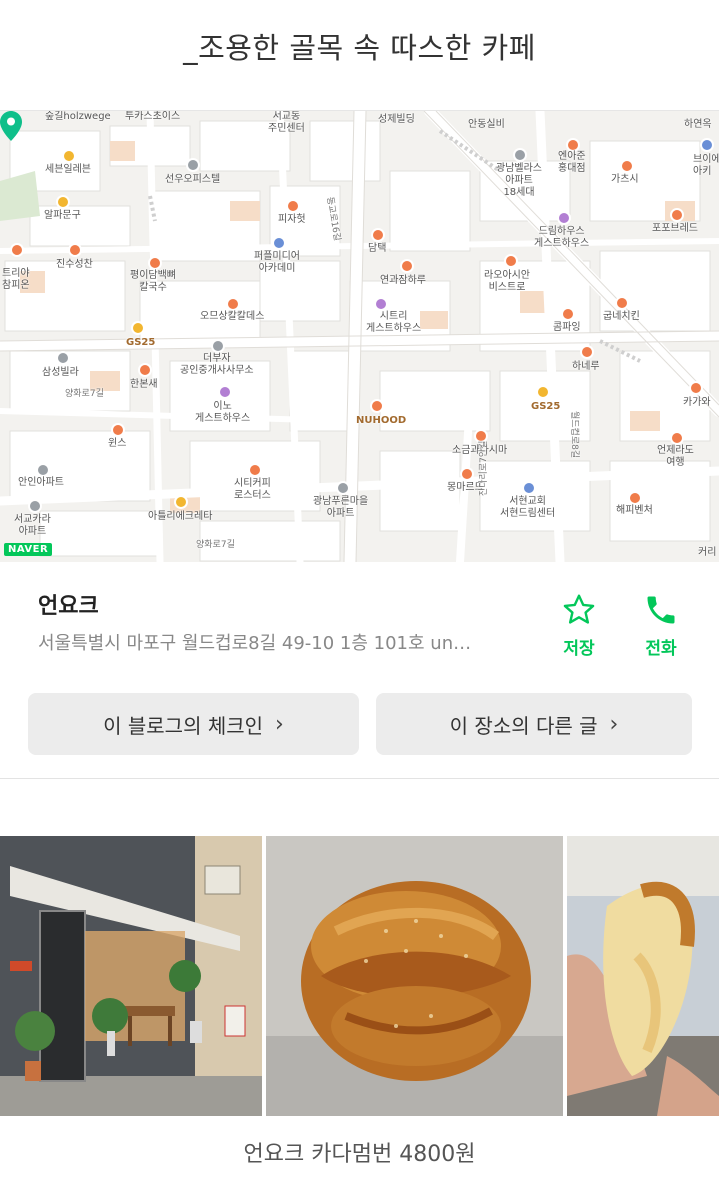 The width and height of the screenshot is (719, 1189). Describe the element at coordinates (579, 625) in the screenshot. I see `save-button: 저장` at that location.